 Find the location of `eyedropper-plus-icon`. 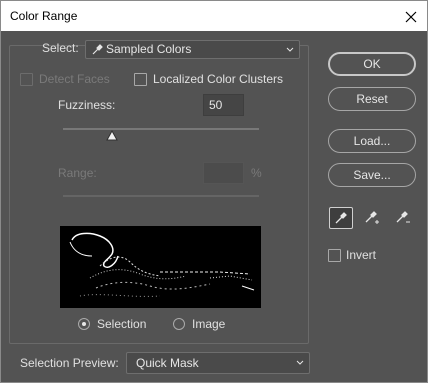

eyedropper-plus-icon is located at coordinates (372, 217).